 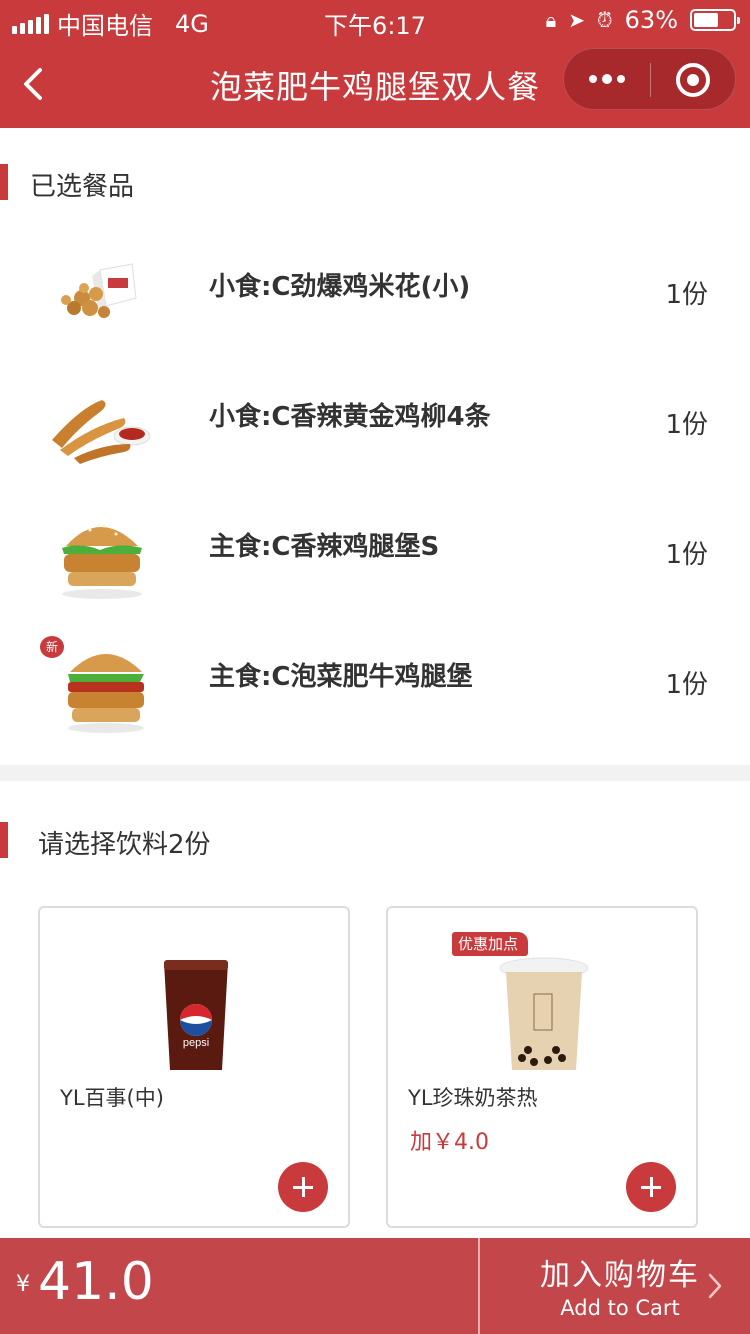 I want to click on total-price: ¥ 41.0, so click(x=239, y=1286).